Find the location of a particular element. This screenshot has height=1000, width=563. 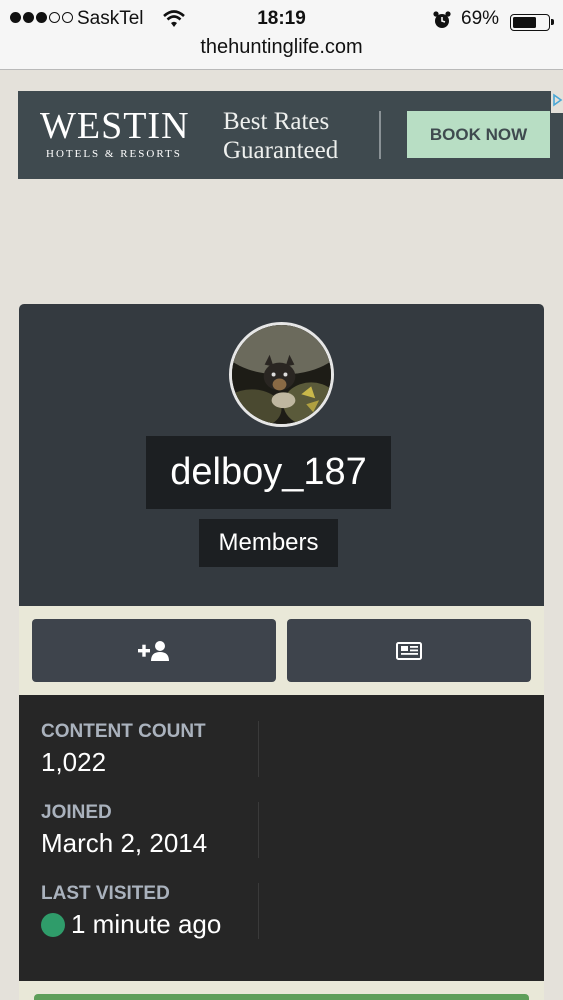

username: delboy_187 is located at coordinates (268, 472).